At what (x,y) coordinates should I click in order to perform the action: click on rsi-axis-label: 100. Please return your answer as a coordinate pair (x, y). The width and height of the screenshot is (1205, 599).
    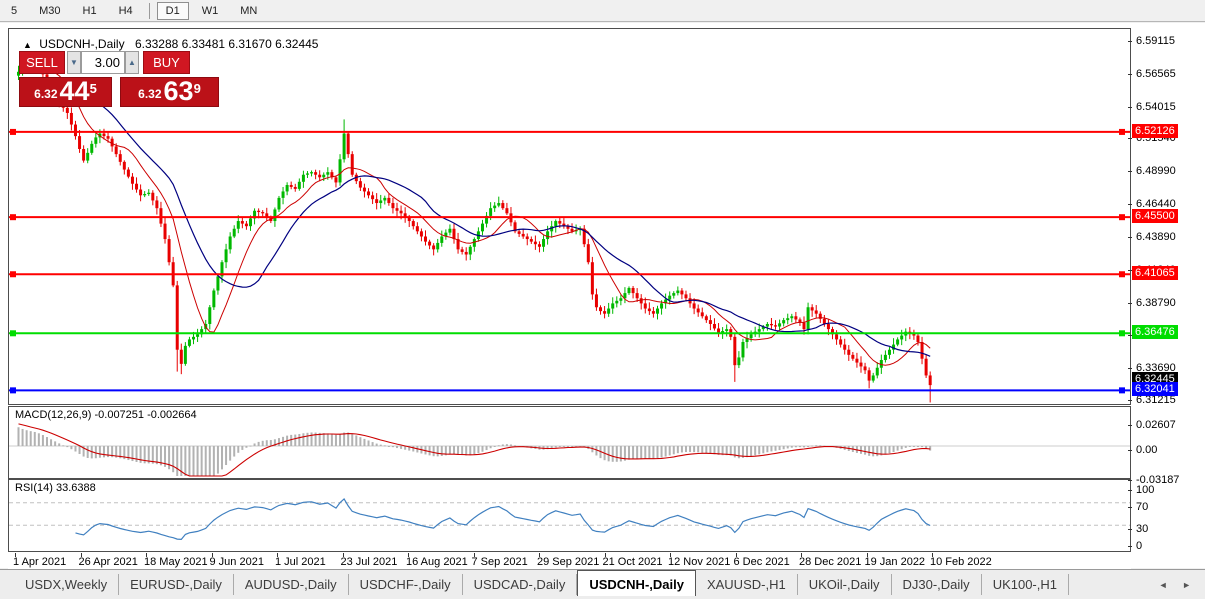
    Looking at the image, I should click on (1145, 490).